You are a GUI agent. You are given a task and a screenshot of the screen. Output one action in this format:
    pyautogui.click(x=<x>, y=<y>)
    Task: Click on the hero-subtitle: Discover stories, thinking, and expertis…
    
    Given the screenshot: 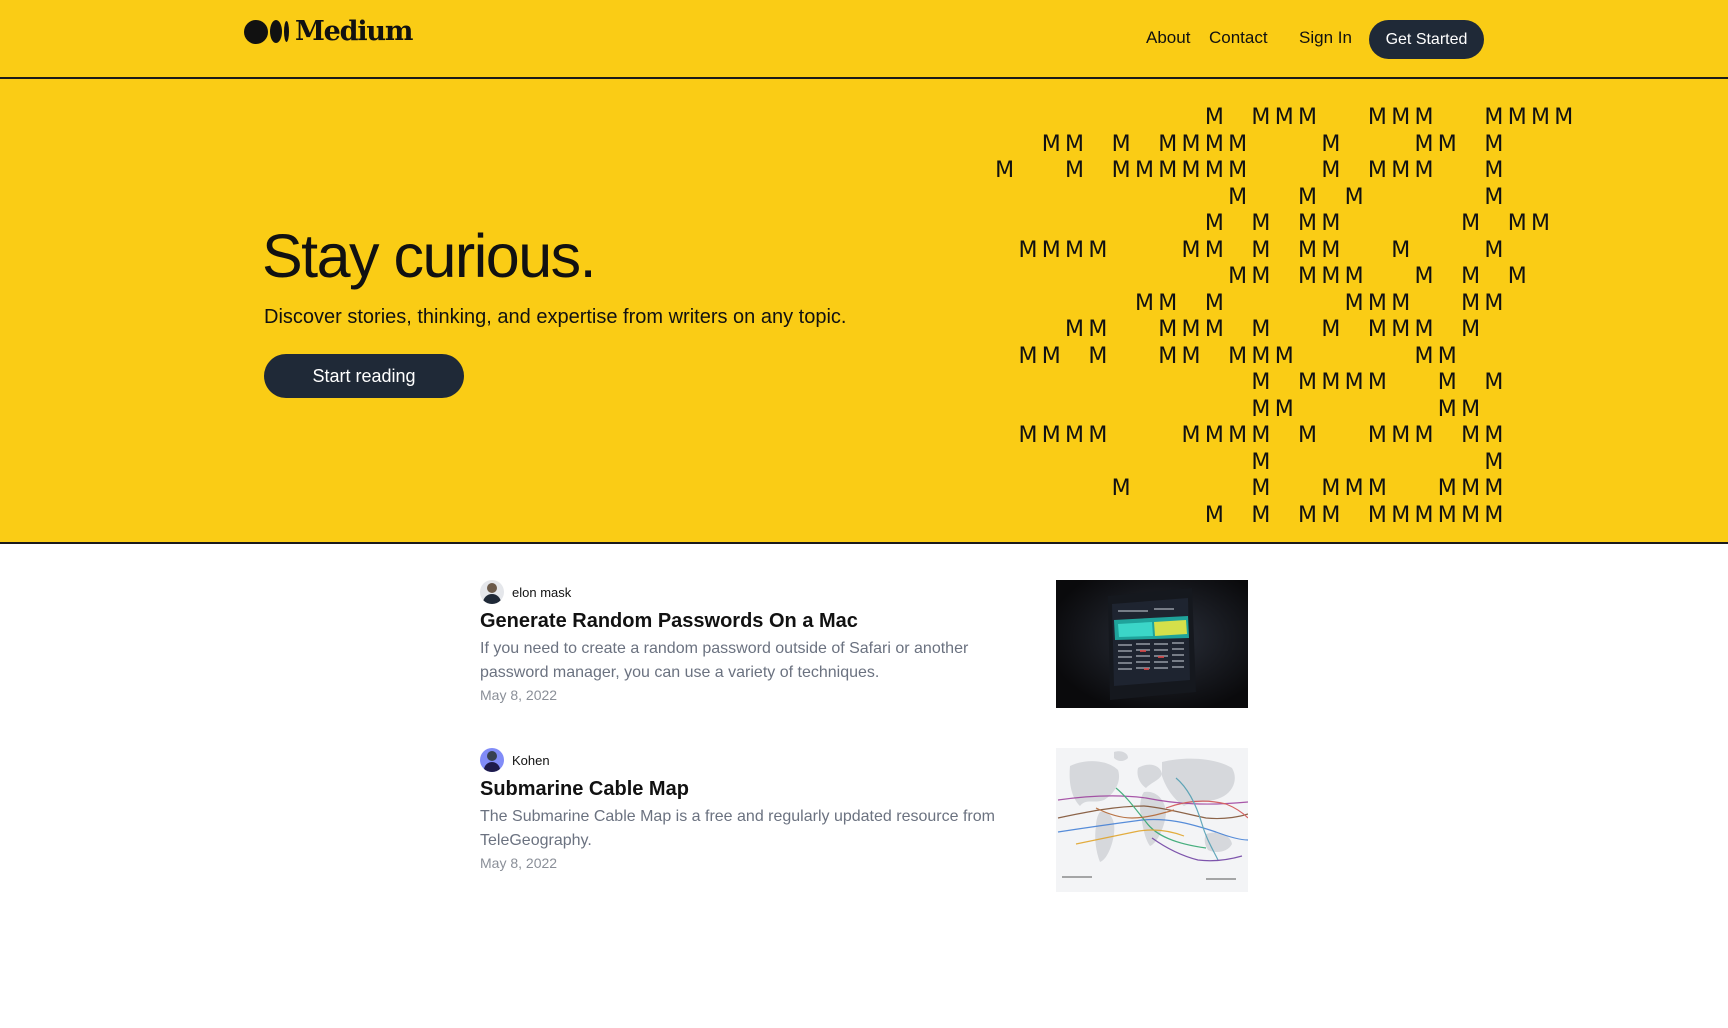 What is the action you would take?
    pyautogui.click(x=555, y=317)
    